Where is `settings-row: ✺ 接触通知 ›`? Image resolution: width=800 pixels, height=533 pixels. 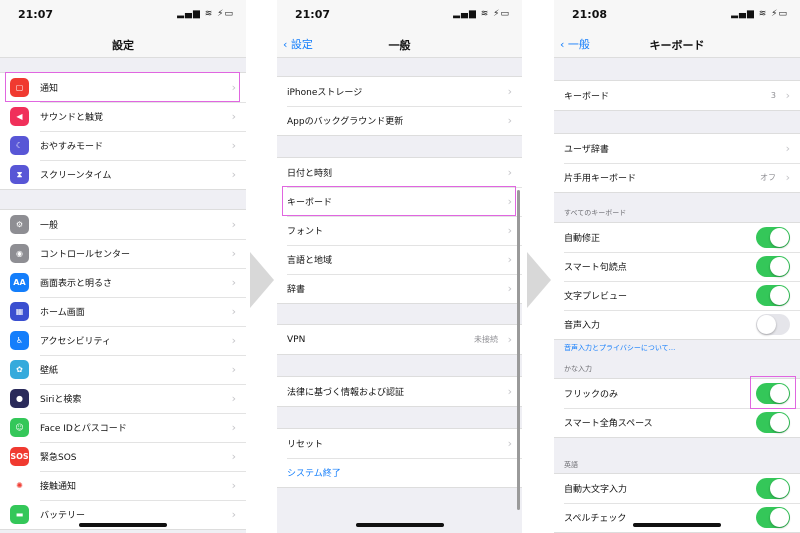 settings-row: ✺ 接触通知 › is located at coordinates (123, 485).